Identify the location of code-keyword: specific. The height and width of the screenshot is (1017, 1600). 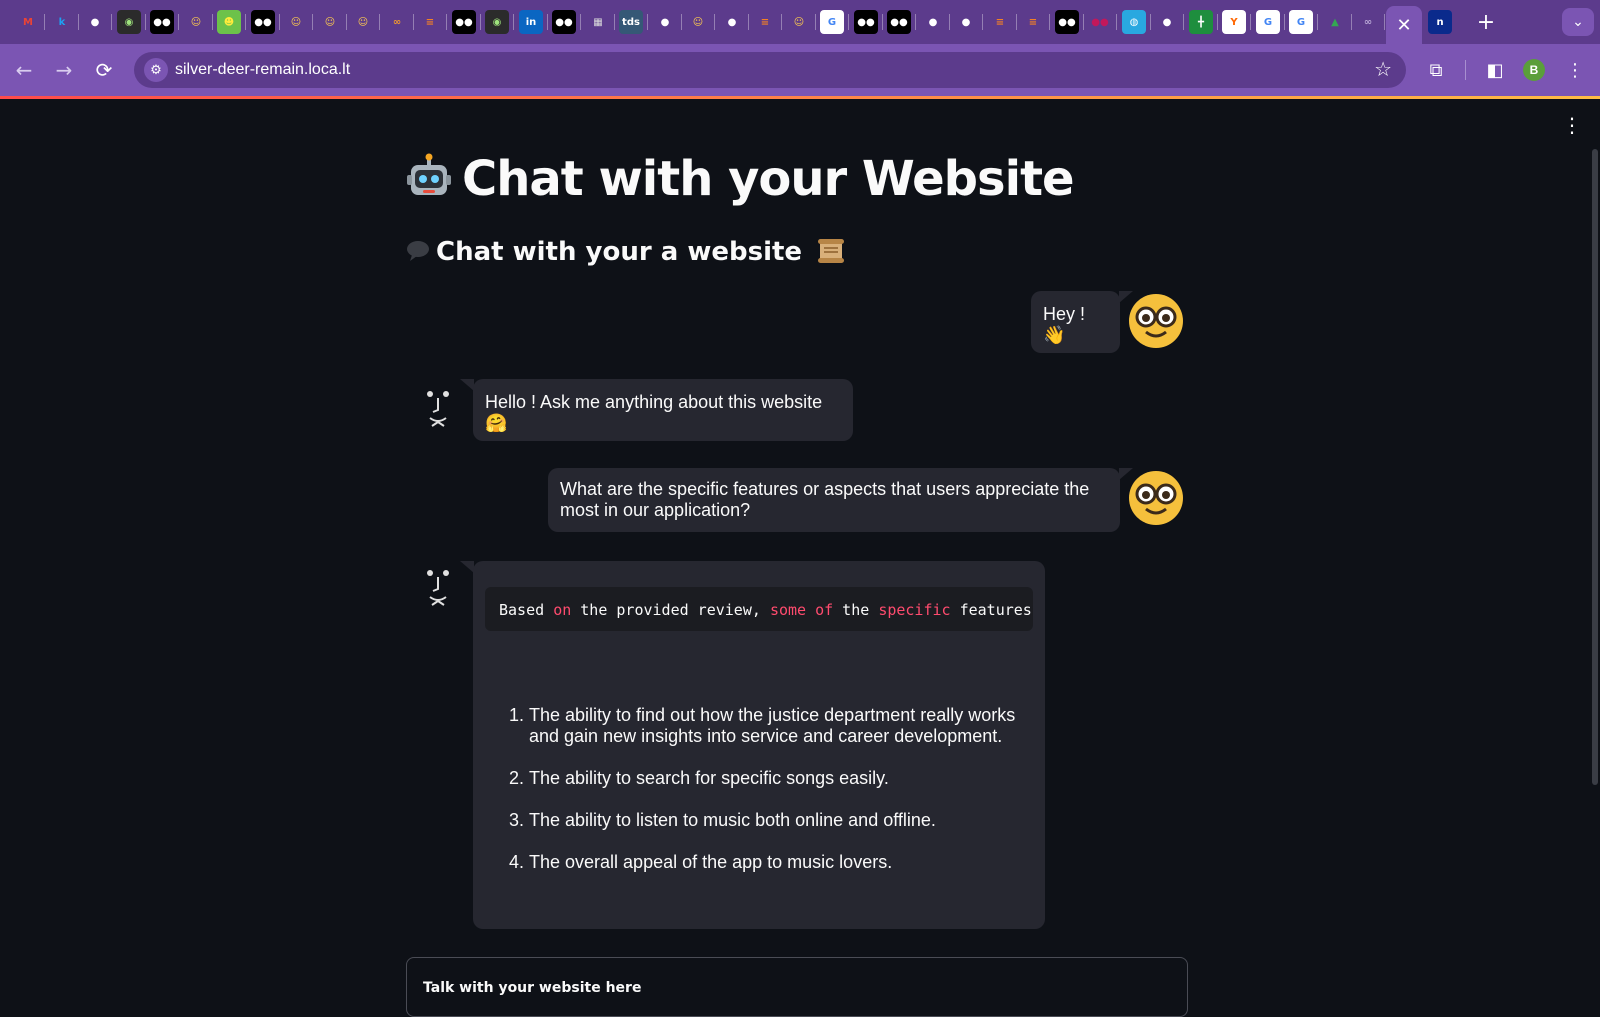
(914, 610).